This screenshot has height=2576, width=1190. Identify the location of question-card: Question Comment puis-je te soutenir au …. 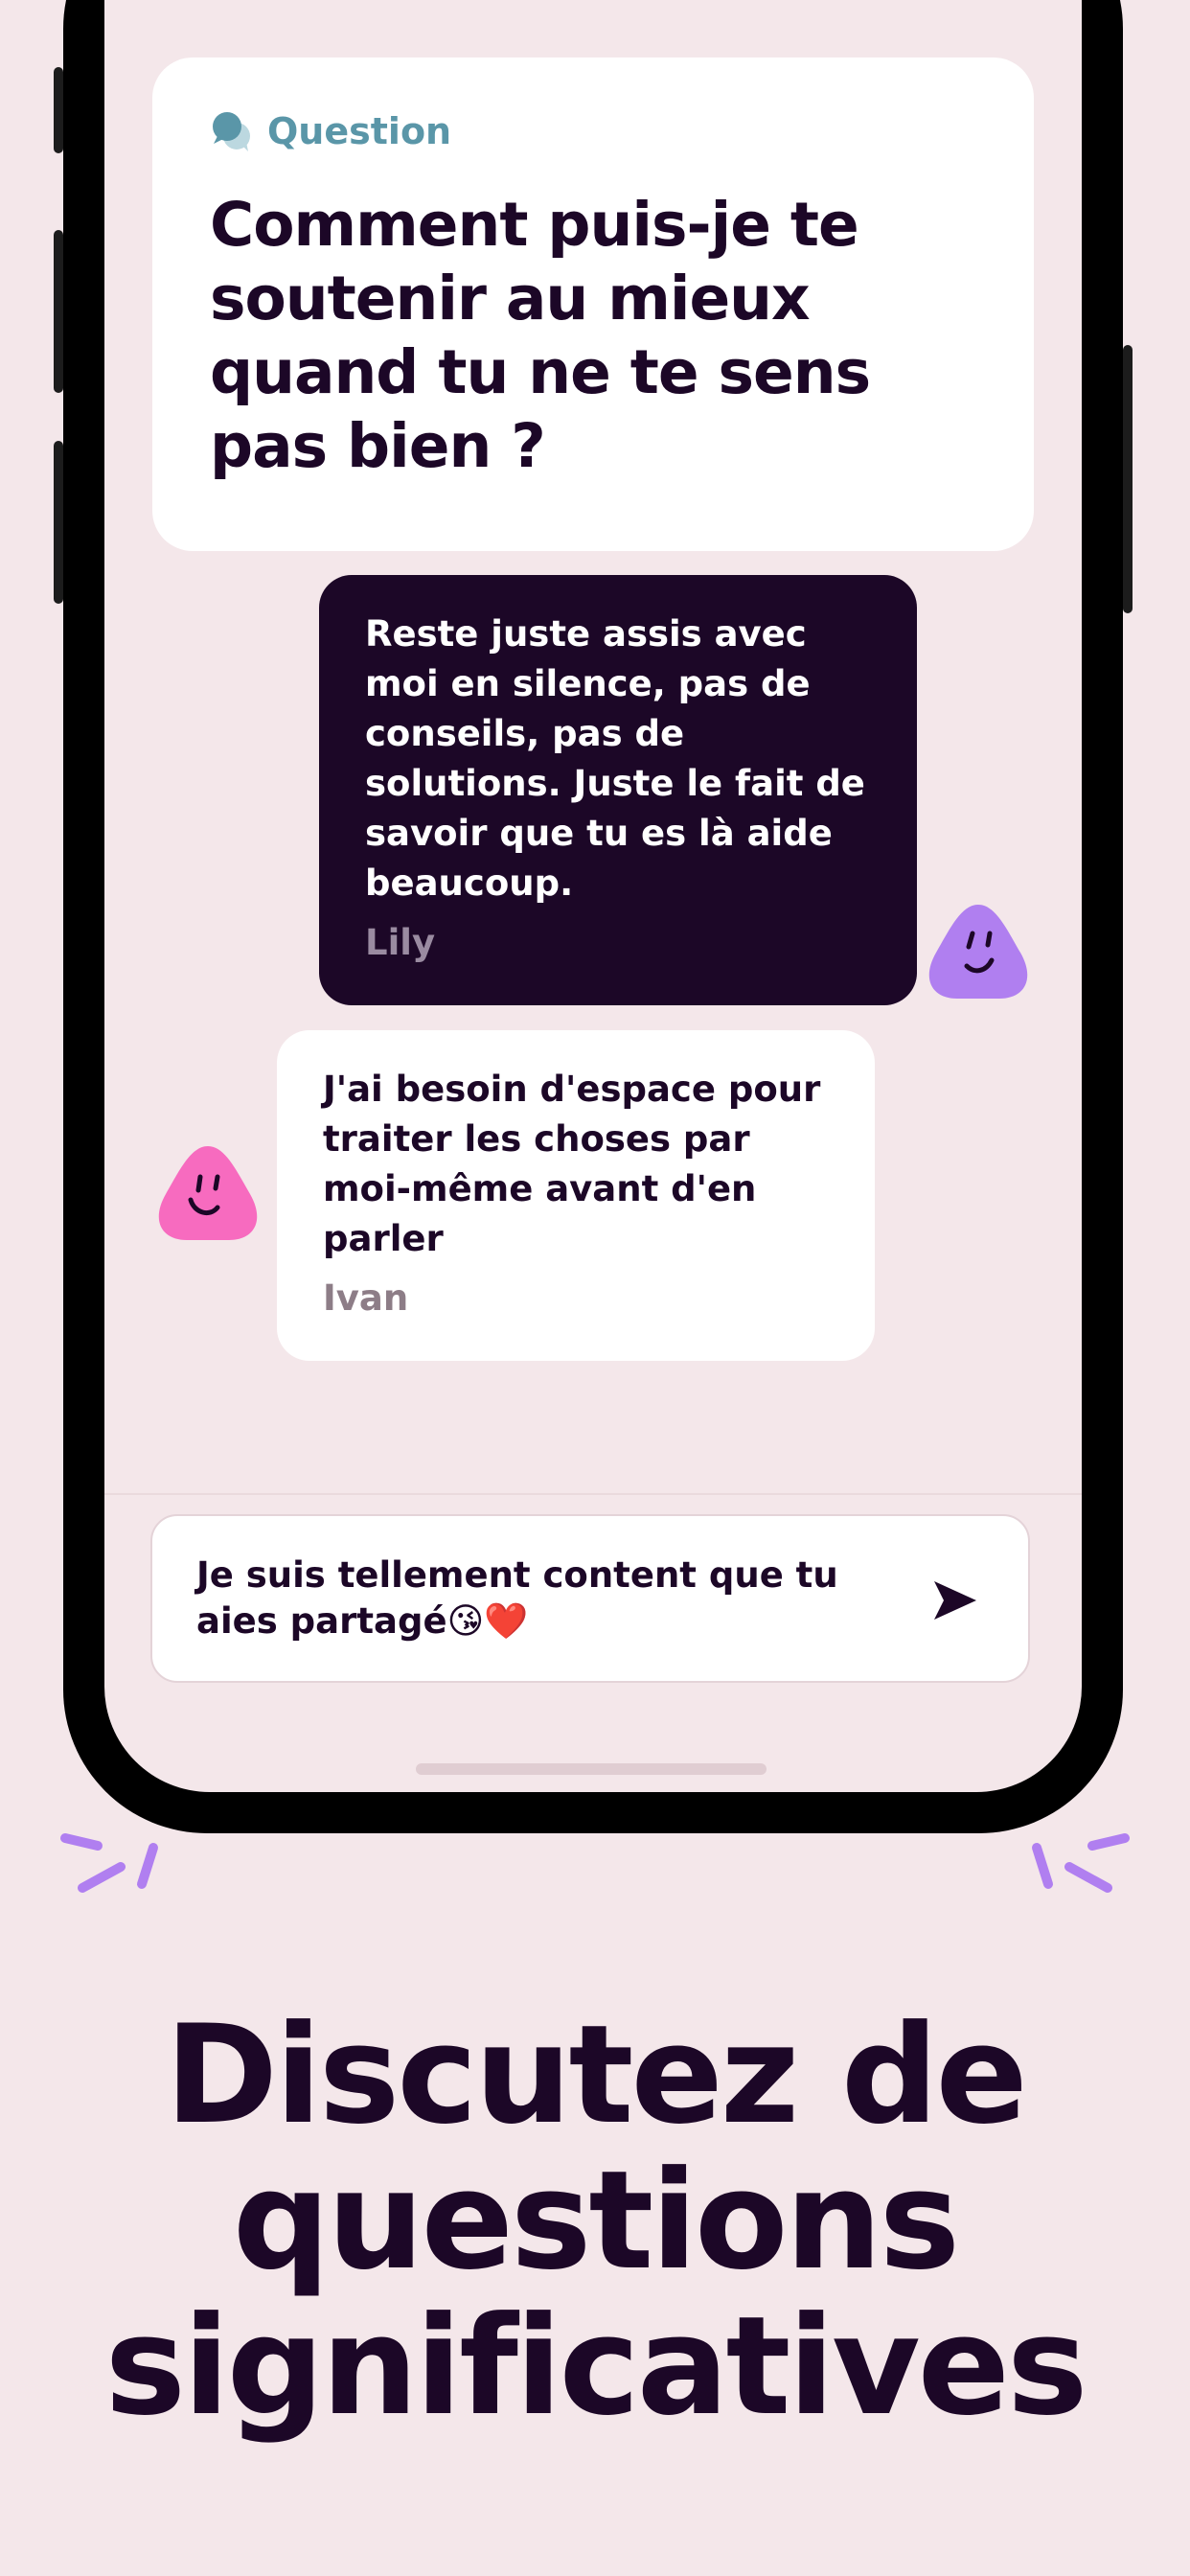
(593, 304).